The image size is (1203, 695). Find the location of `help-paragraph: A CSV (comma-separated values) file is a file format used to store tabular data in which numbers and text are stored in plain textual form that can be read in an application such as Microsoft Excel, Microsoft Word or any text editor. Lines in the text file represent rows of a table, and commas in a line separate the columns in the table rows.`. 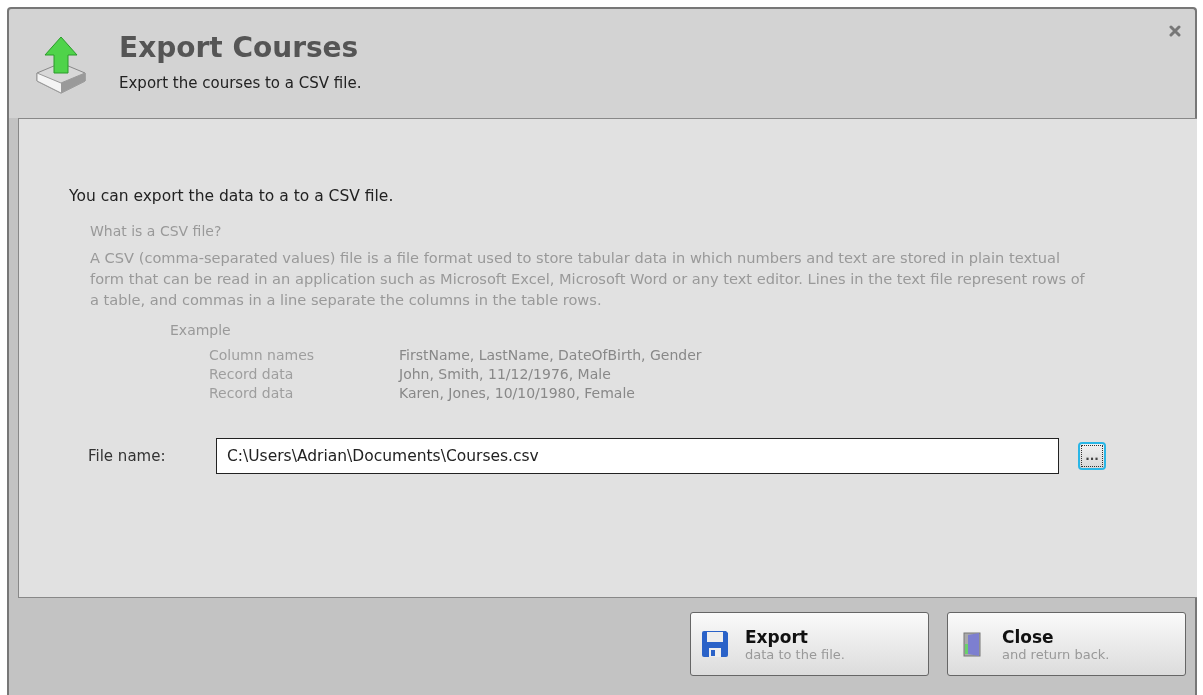

help-paragraph: A CSV (comma-separated values) file is a file format used to store tabular data in which numbers and text are stored in plain textual form that can be read in an application such as Microsoft Excel, Microsoft Word or any text editor. Lines in the text file represent rows of a table, and commas in a line separate the columns in the table rows. is located at coordinates (588, 279).